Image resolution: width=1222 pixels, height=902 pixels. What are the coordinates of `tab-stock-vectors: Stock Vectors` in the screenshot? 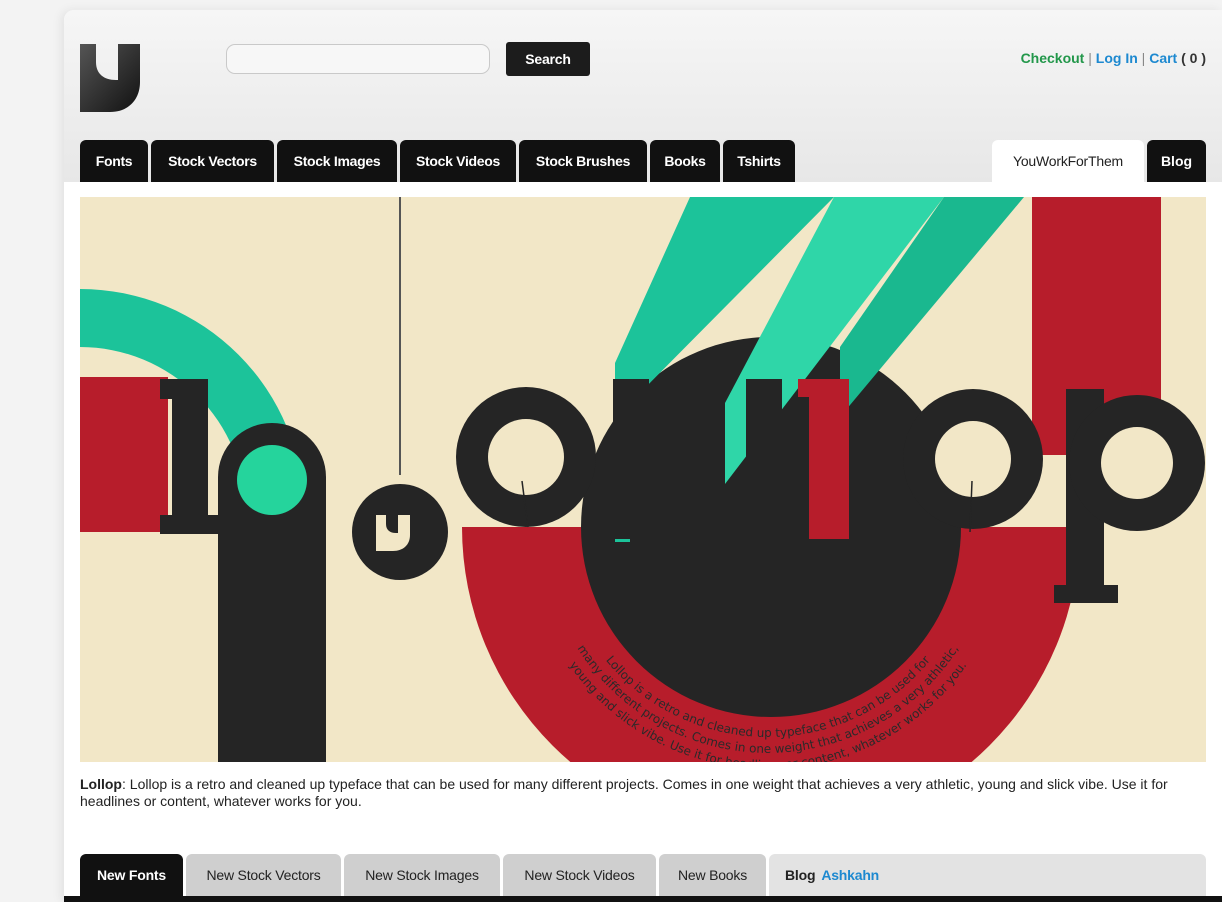 It's located at (212, 161).